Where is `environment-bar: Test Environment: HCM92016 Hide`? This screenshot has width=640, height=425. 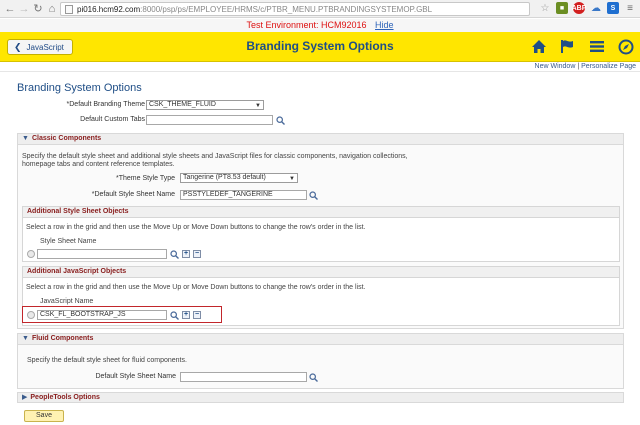
environment-bar: Test Environment: HCM92016 Hide is located at coordinates (320, 25).